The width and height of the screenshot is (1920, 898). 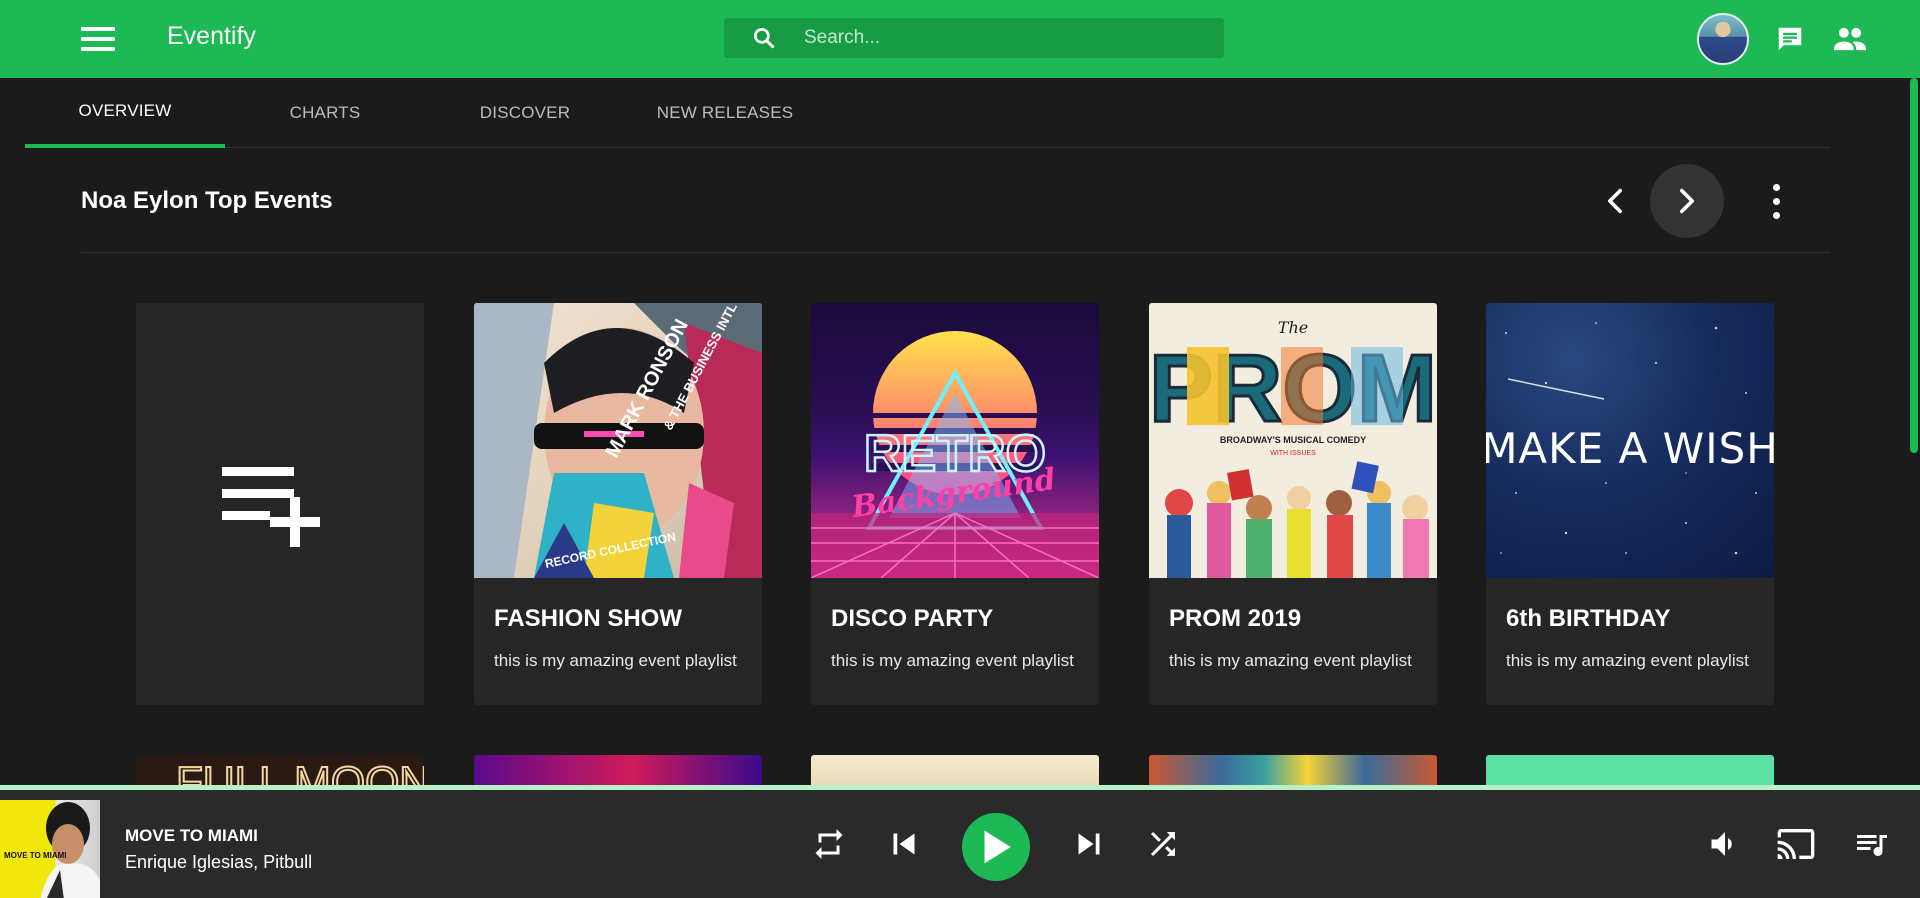 What do you see at coordinates (191, 836) in the screenshot?
I see `song-title: MOVE TO MIAMI` at bounding box center [191, 836].